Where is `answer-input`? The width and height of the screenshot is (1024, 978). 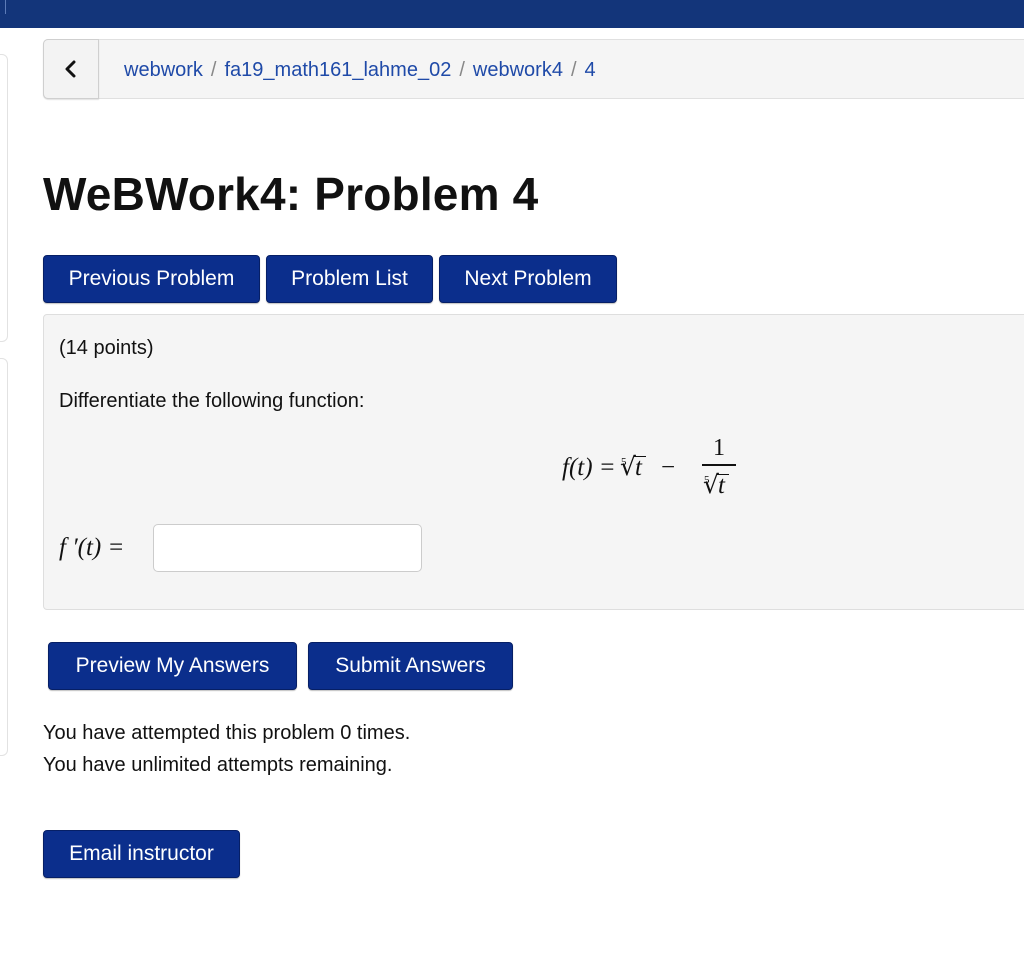
answer-input is located at coordinates (287, 548).